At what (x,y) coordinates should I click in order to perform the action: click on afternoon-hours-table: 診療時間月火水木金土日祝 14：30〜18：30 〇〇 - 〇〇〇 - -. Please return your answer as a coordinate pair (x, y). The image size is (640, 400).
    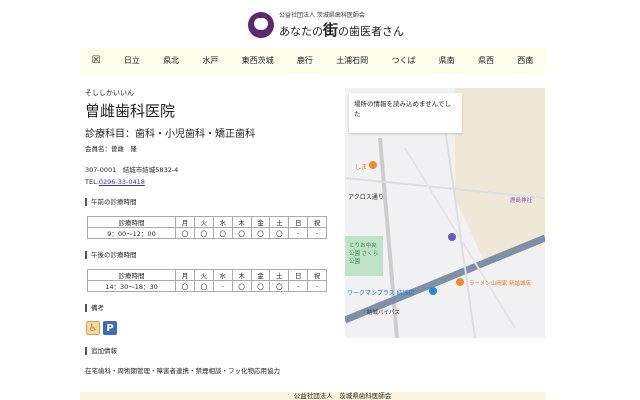
    Looking at the image, I should click on (207, 280).